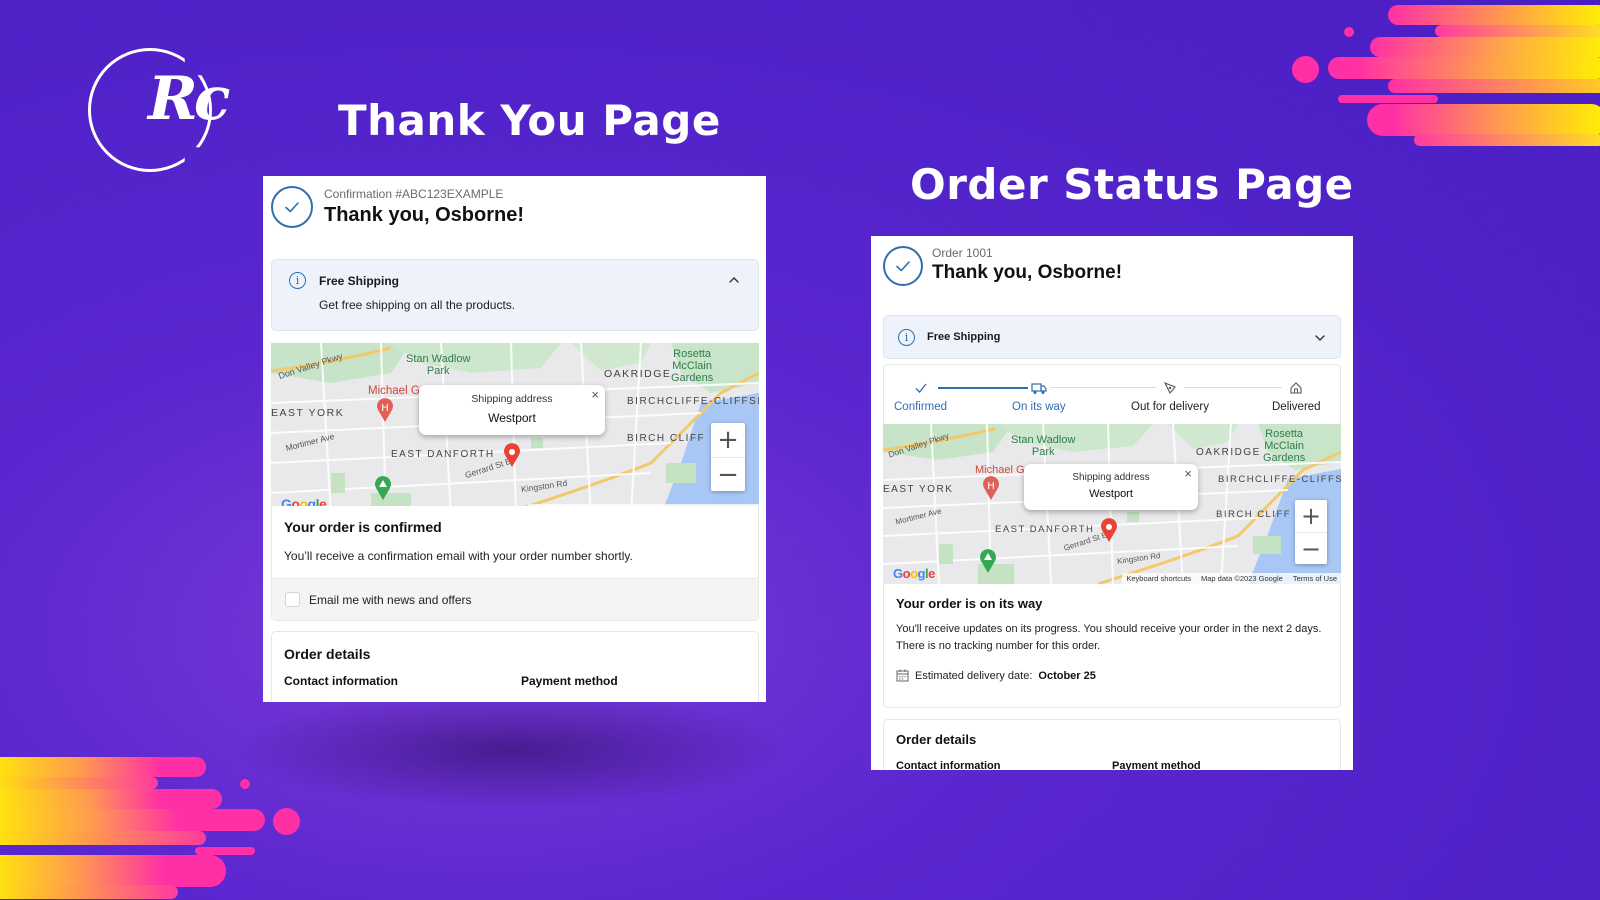  Describe the element at coordinates (921, 407) in the screenshot. I see `step-label: Confirmed` at that location.